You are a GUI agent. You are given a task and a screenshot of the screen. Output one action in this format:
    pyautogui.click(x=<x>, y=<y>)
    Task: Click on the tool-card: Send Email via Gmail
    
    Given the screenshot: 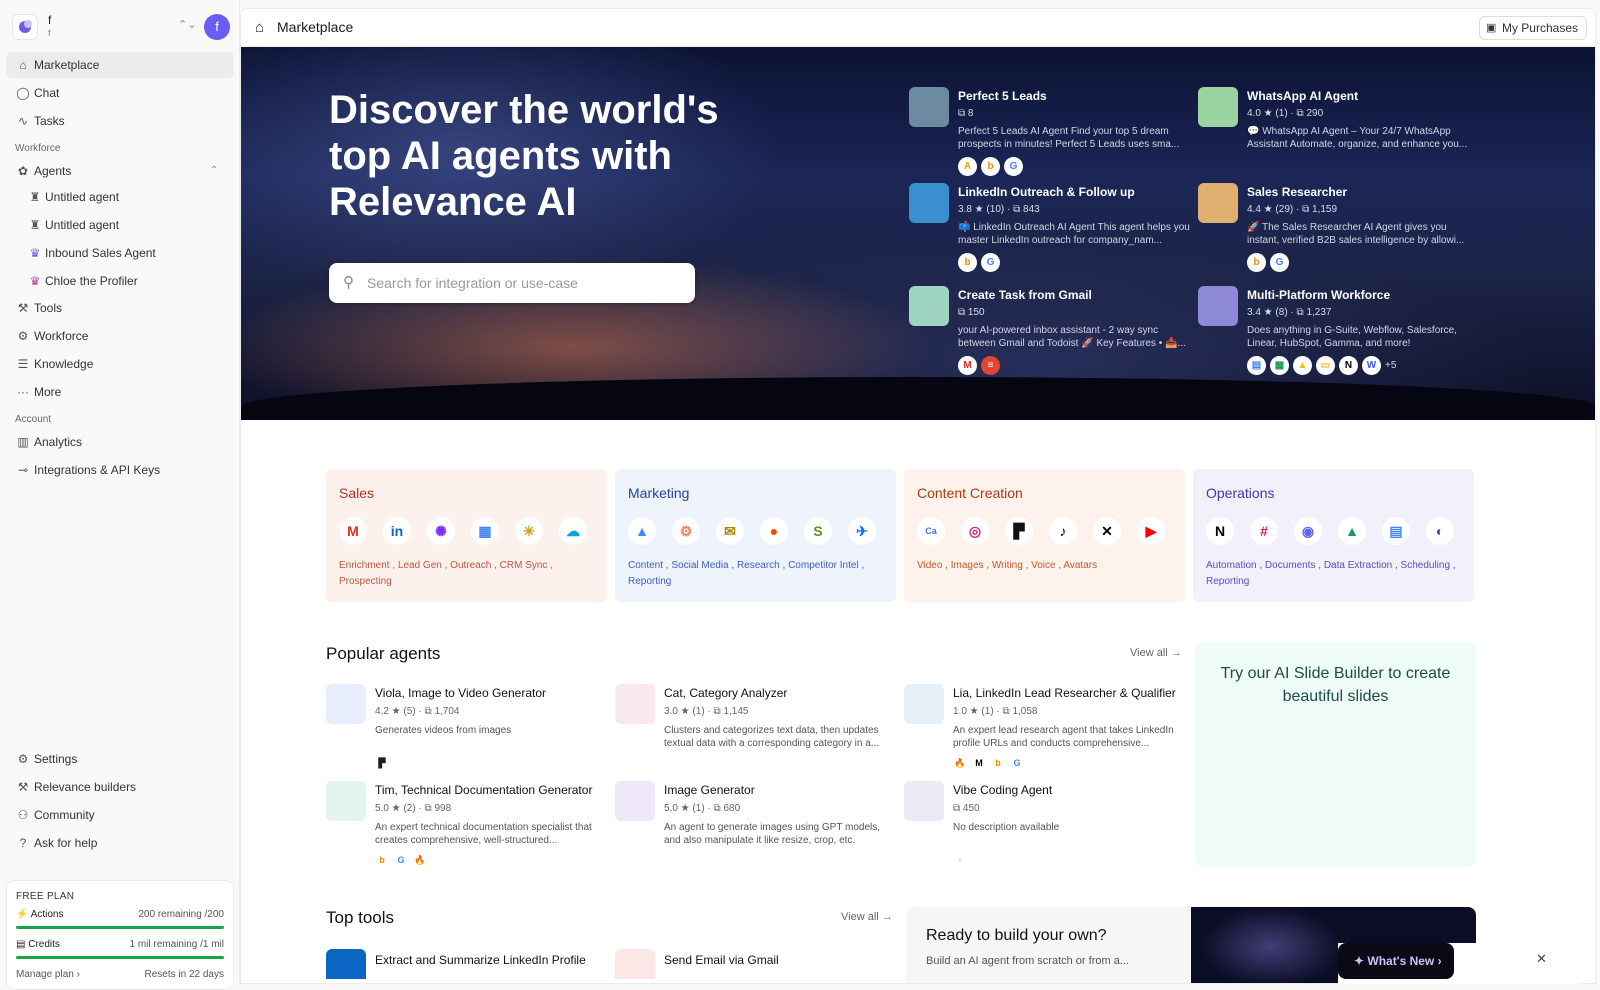 What is the action you would take?
    pyautogui.click(x=755, y=964)
    